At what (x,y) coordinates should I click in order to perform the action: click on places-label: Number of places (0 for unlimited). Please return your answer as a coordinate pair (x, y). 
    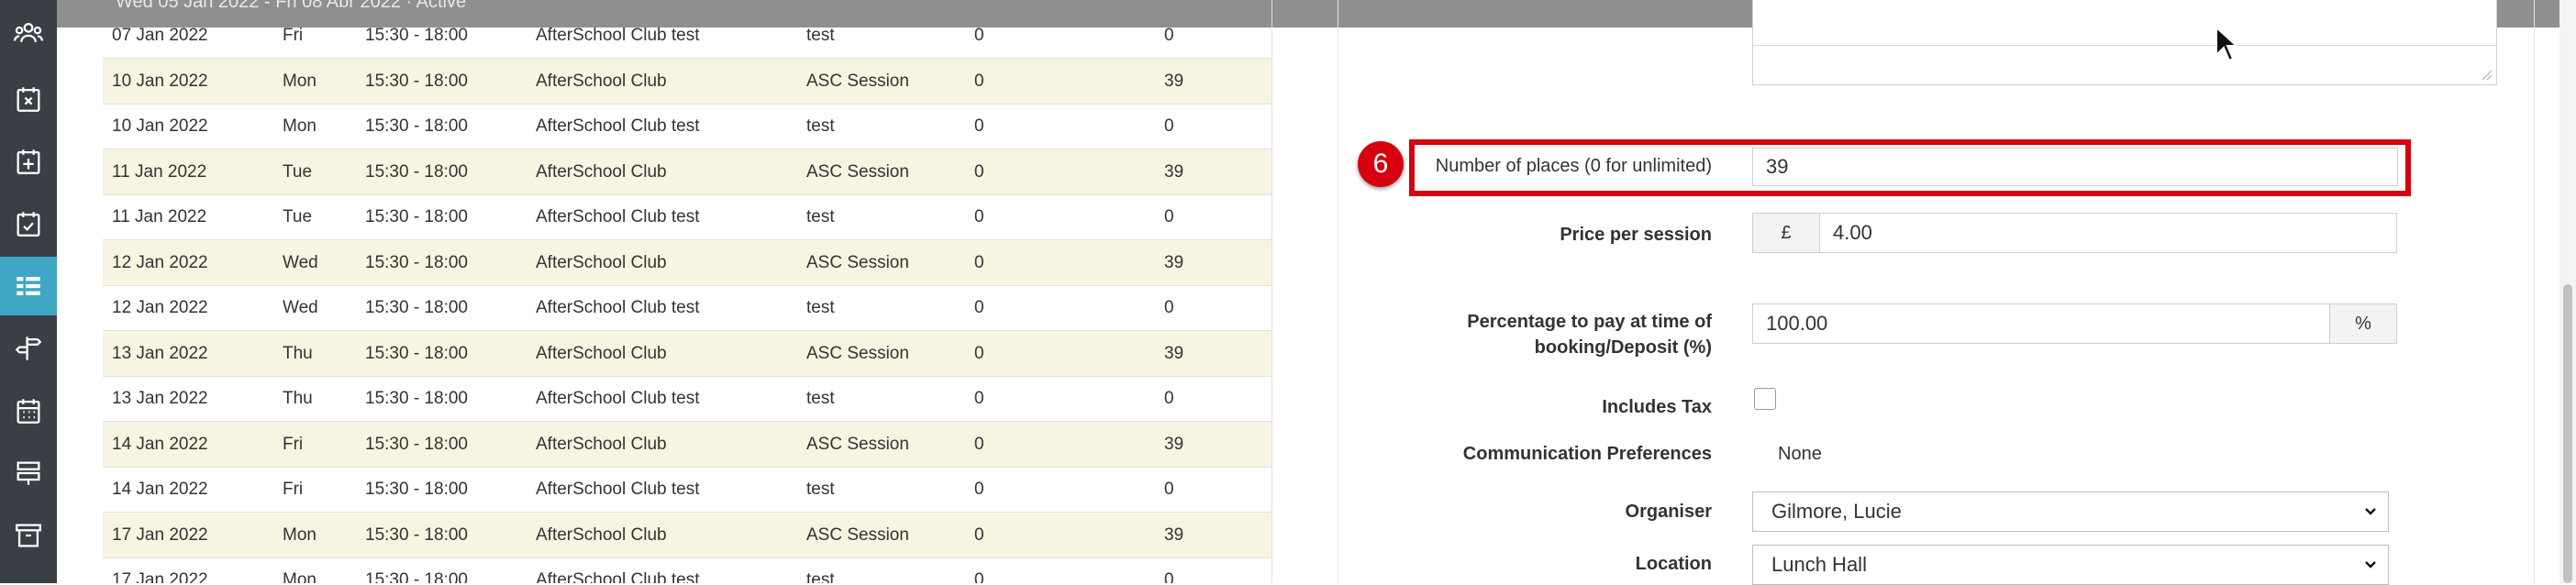
    Looking at the image, I should click on (1573, 166).